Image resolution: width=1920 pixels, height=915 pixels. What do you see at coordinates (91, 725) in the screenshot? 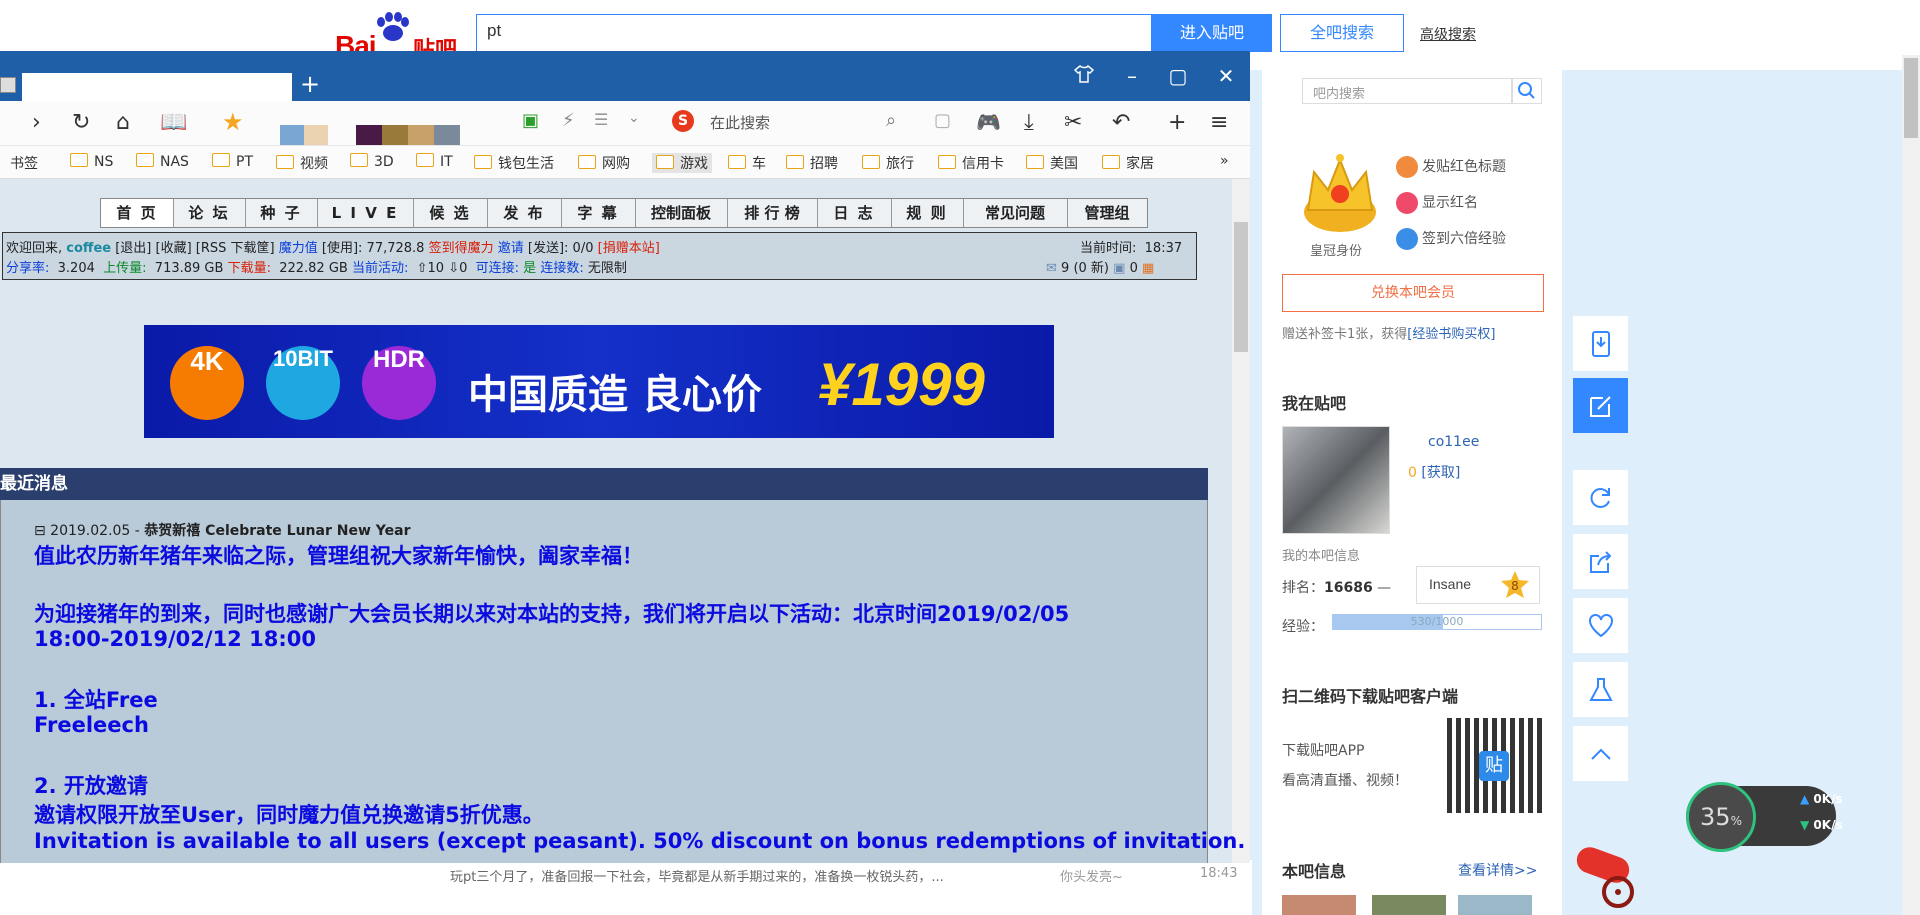
I see `news-line: Freeleech` at bounding box center [91, 725].